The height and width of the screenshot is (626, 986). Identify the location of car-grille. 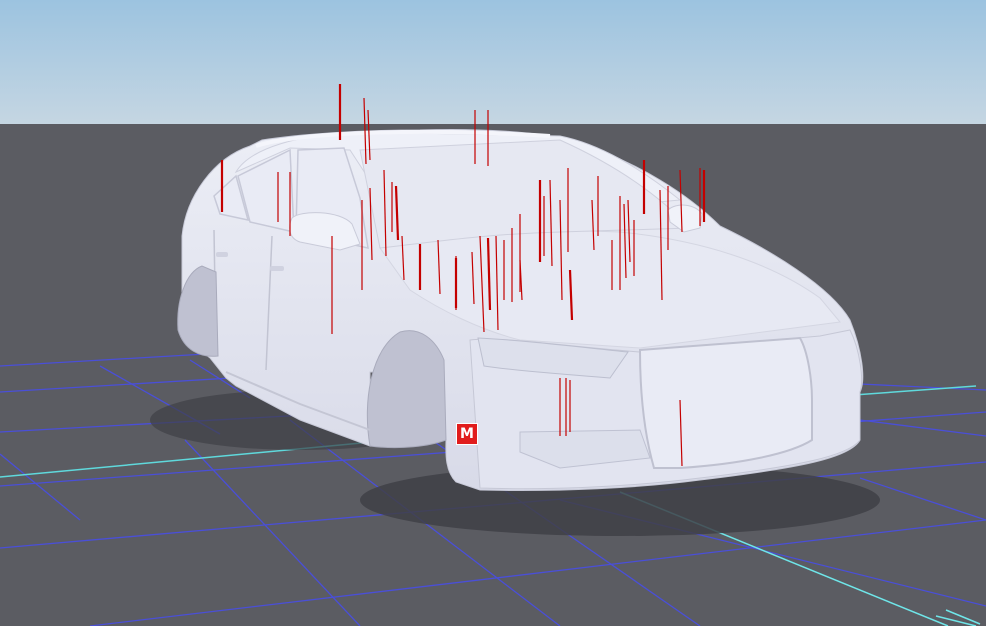
(725, 402).